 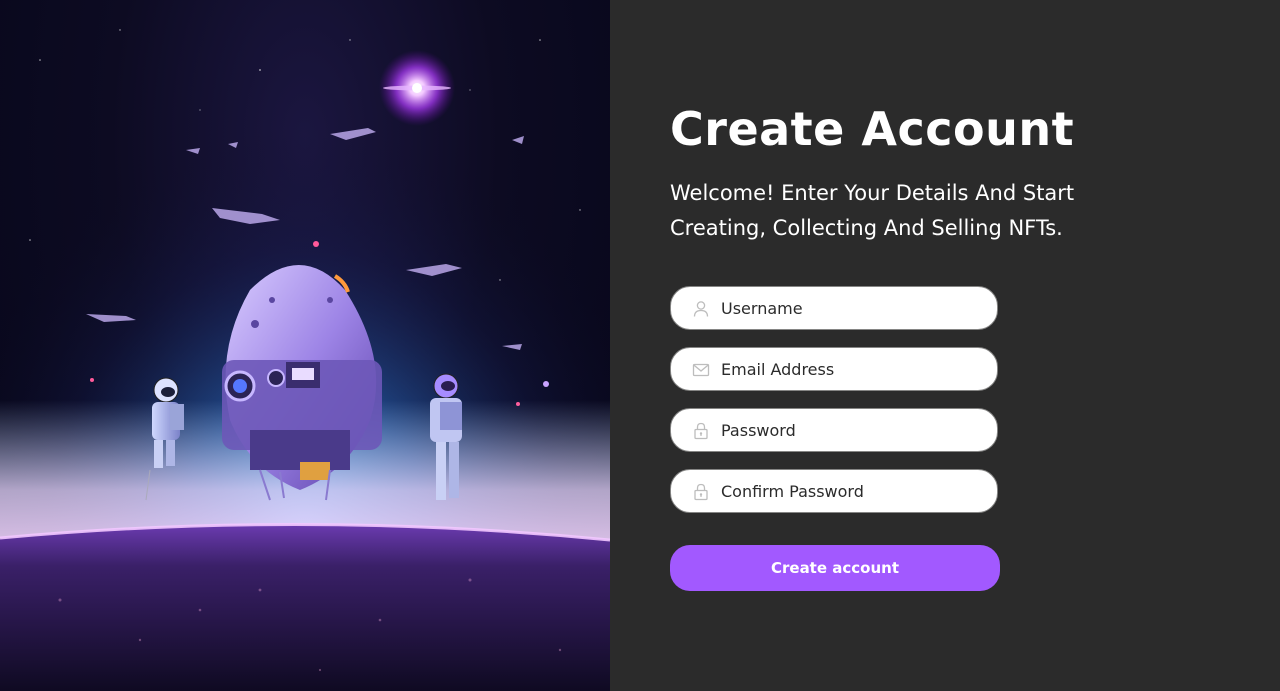 I want to click on password-input, so click(x=851, y=430).